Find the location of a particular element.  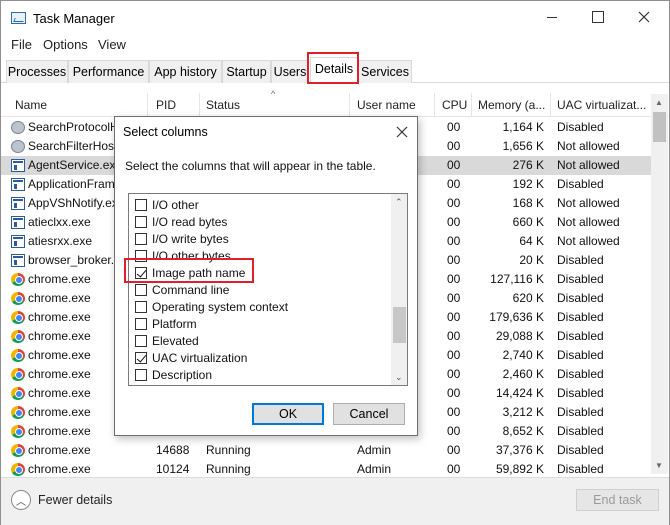

column-option: Description is located at coordinates (260, 375).